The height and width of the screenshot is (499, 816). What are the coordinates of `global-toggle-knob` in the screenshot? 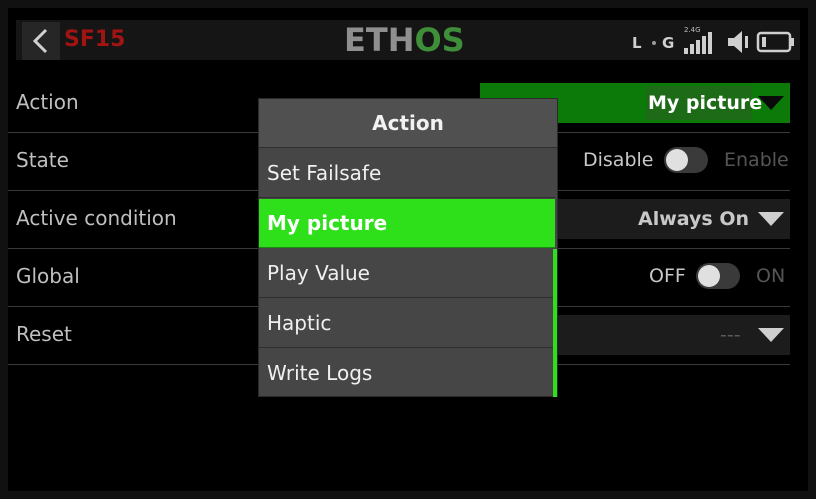 It's located at (709, 276).